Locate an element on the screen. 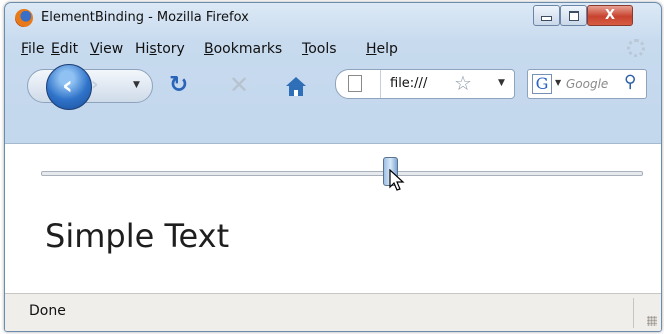 Image resolution: width=664 pixels, height=334 pixels. mouse-cursor-icon is located at coordinates (397, 180).